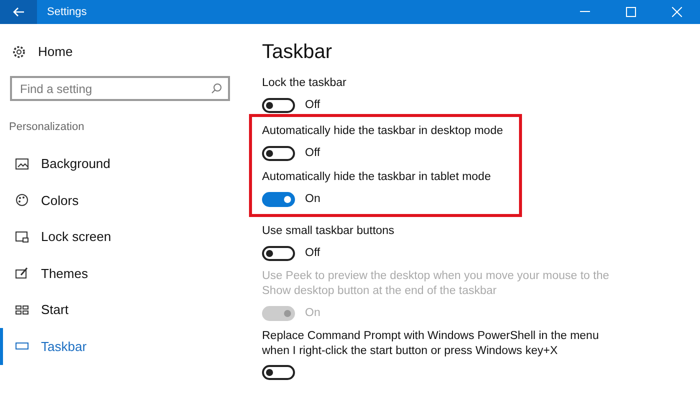 The height and width of the screenshot is (400, 700). I want to click on gear-icon, so click(19, 52).